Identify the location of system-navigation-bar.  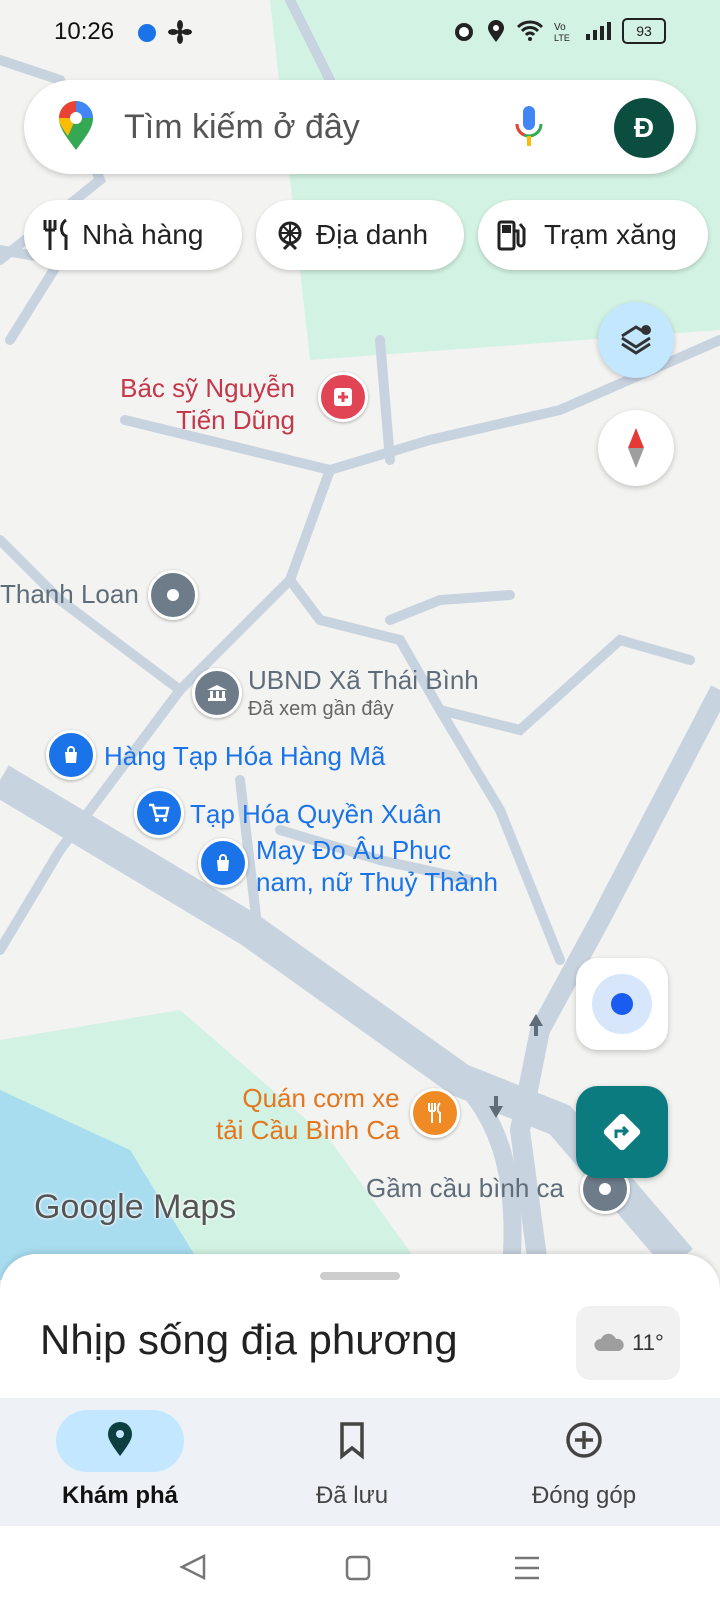
(360, 1569).